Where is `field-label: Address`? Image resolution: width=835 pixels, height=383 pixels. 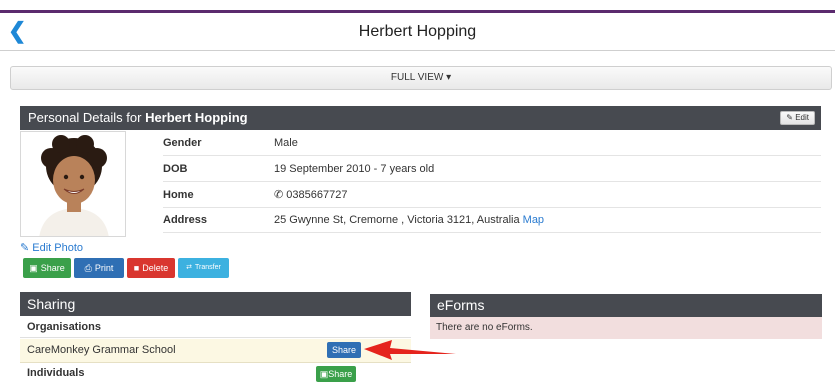 field-label: Address is located at coordinates (185, 220).